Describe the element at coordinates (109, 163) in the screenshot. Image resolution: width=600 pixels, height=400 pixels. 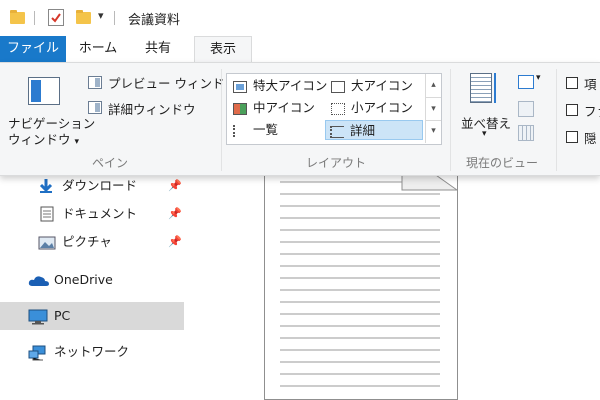
I see `pane-group-label: ペイン` at that location.